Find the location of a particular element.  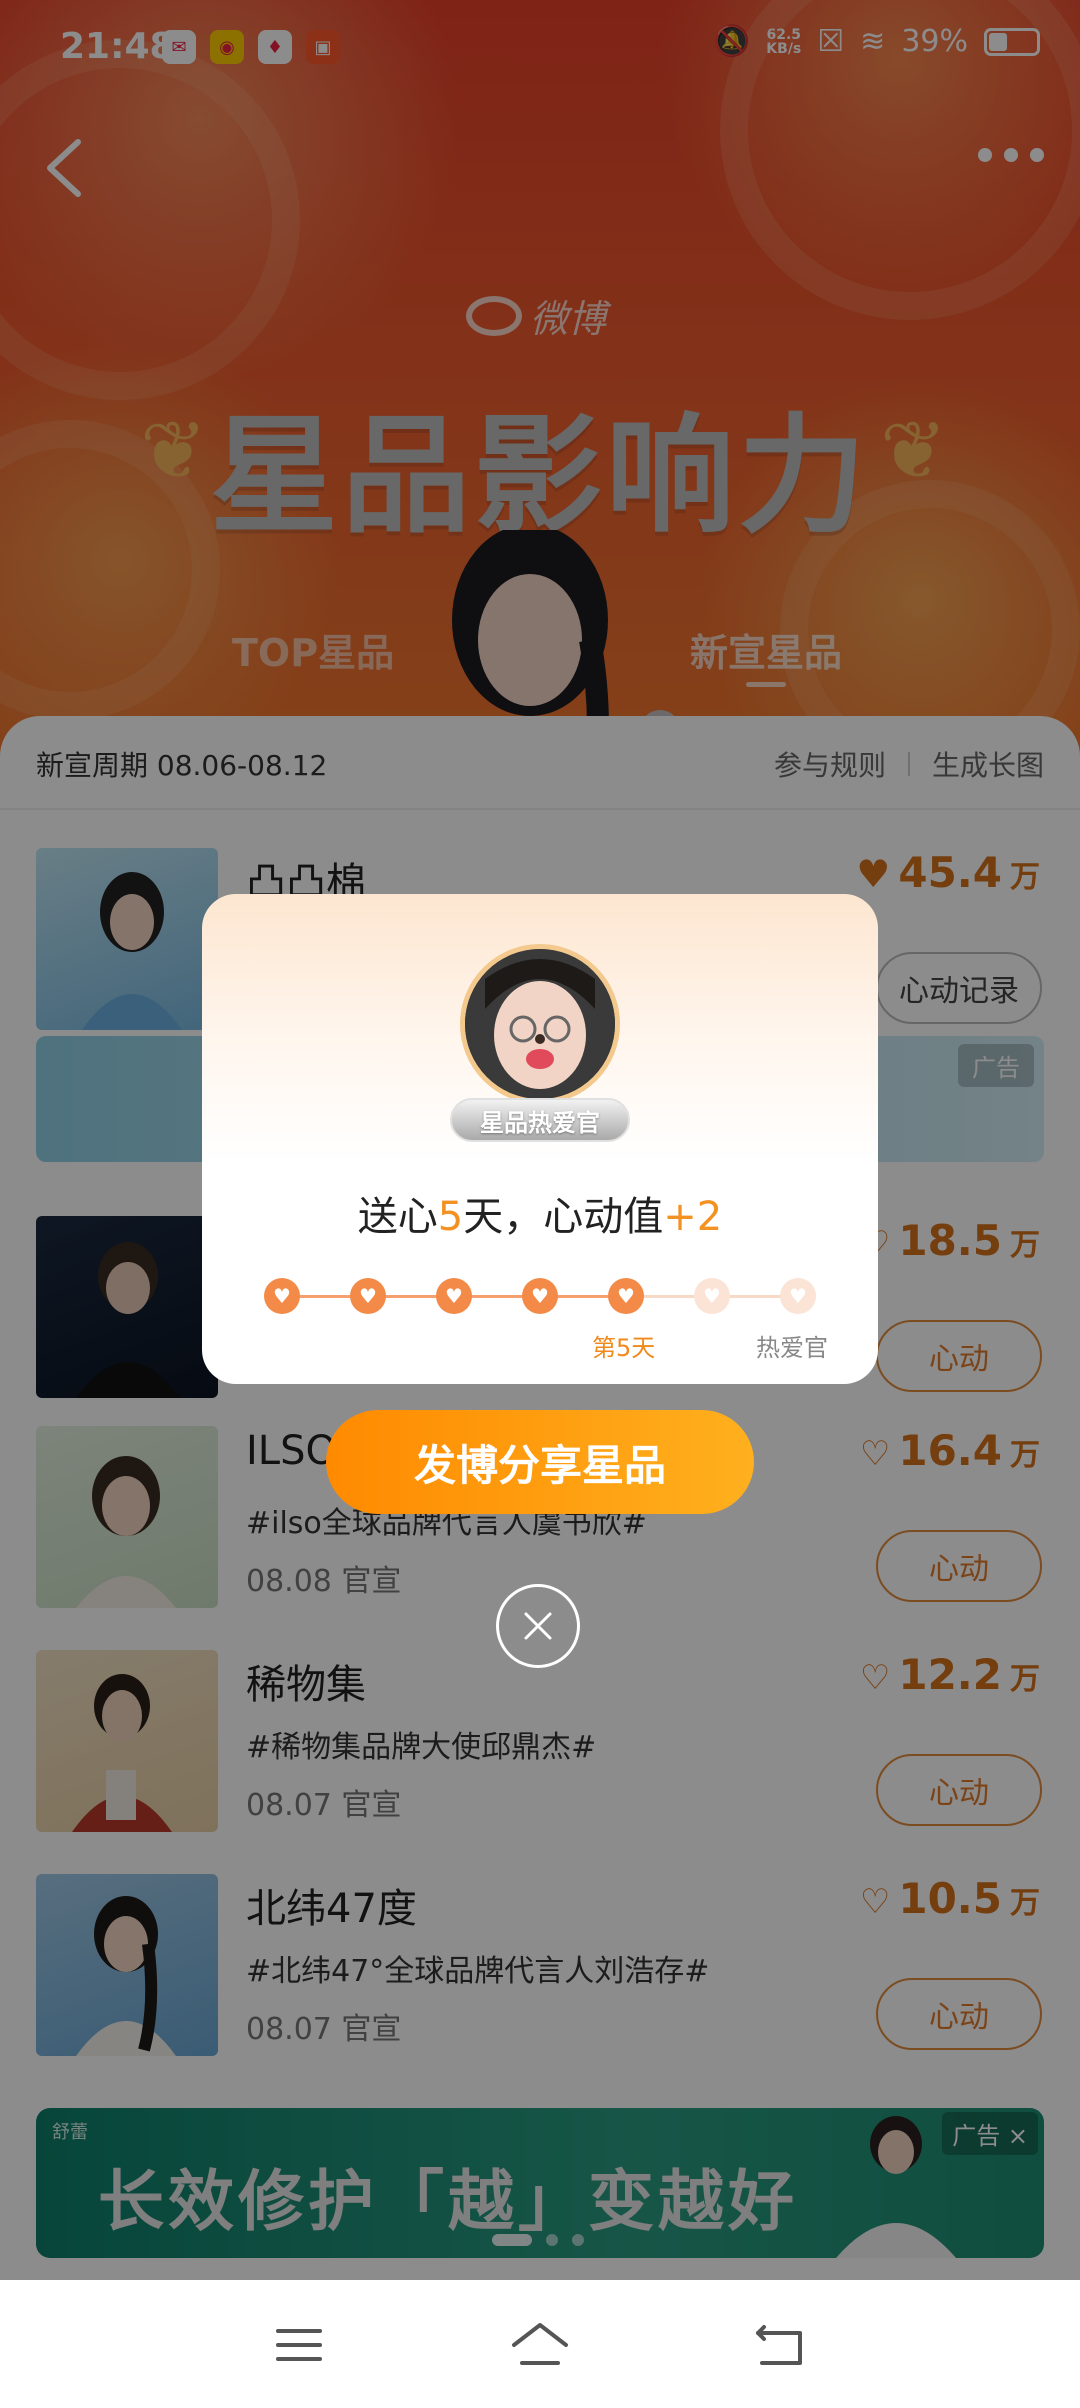

goal-label: 热爱官 is located at coordinates (792, 1348).